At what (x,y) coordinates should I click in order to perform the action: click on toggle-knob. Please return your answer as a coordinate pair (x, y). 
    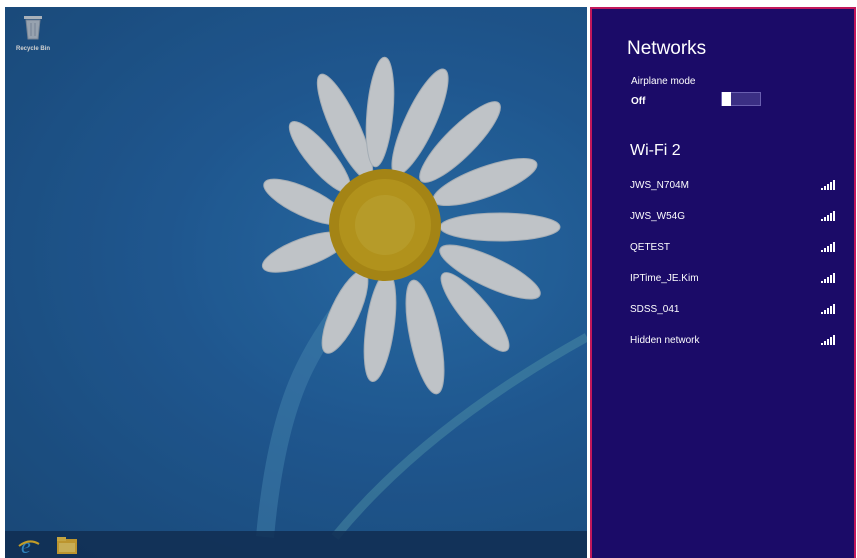
    Looking at the image, I should click on (726, 99).